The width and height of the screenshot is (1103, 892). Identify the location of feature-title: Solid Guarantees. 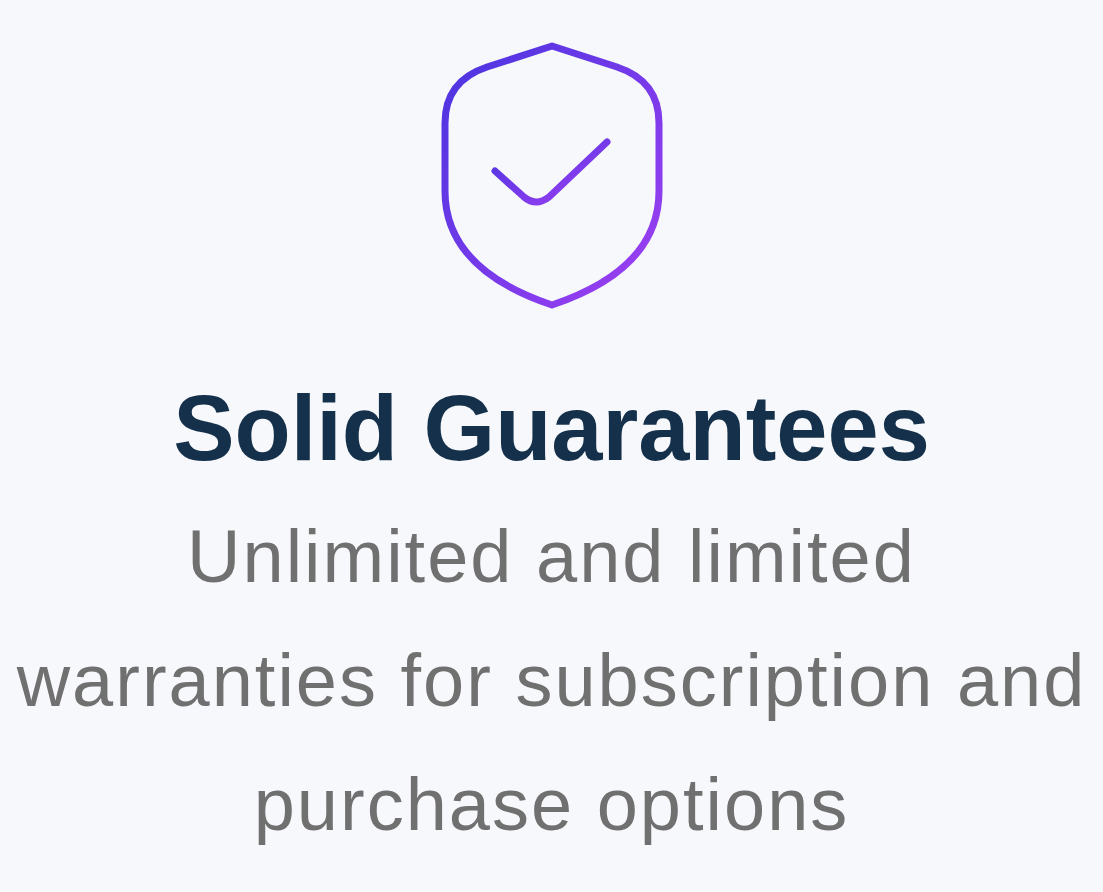
(551, 428).